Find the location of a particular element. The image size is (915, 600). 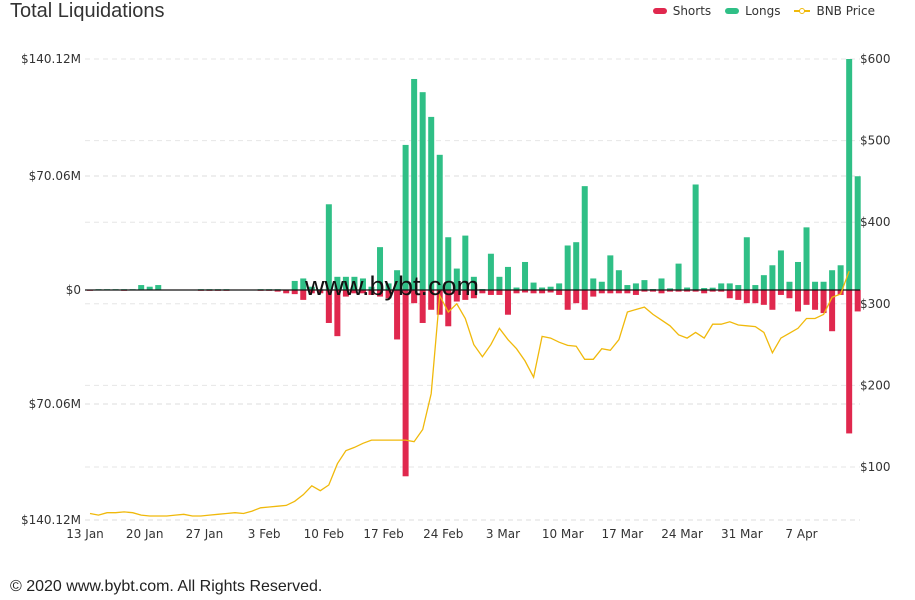

x-tick-label: 24 Mar is located at coordinates (682, 534).